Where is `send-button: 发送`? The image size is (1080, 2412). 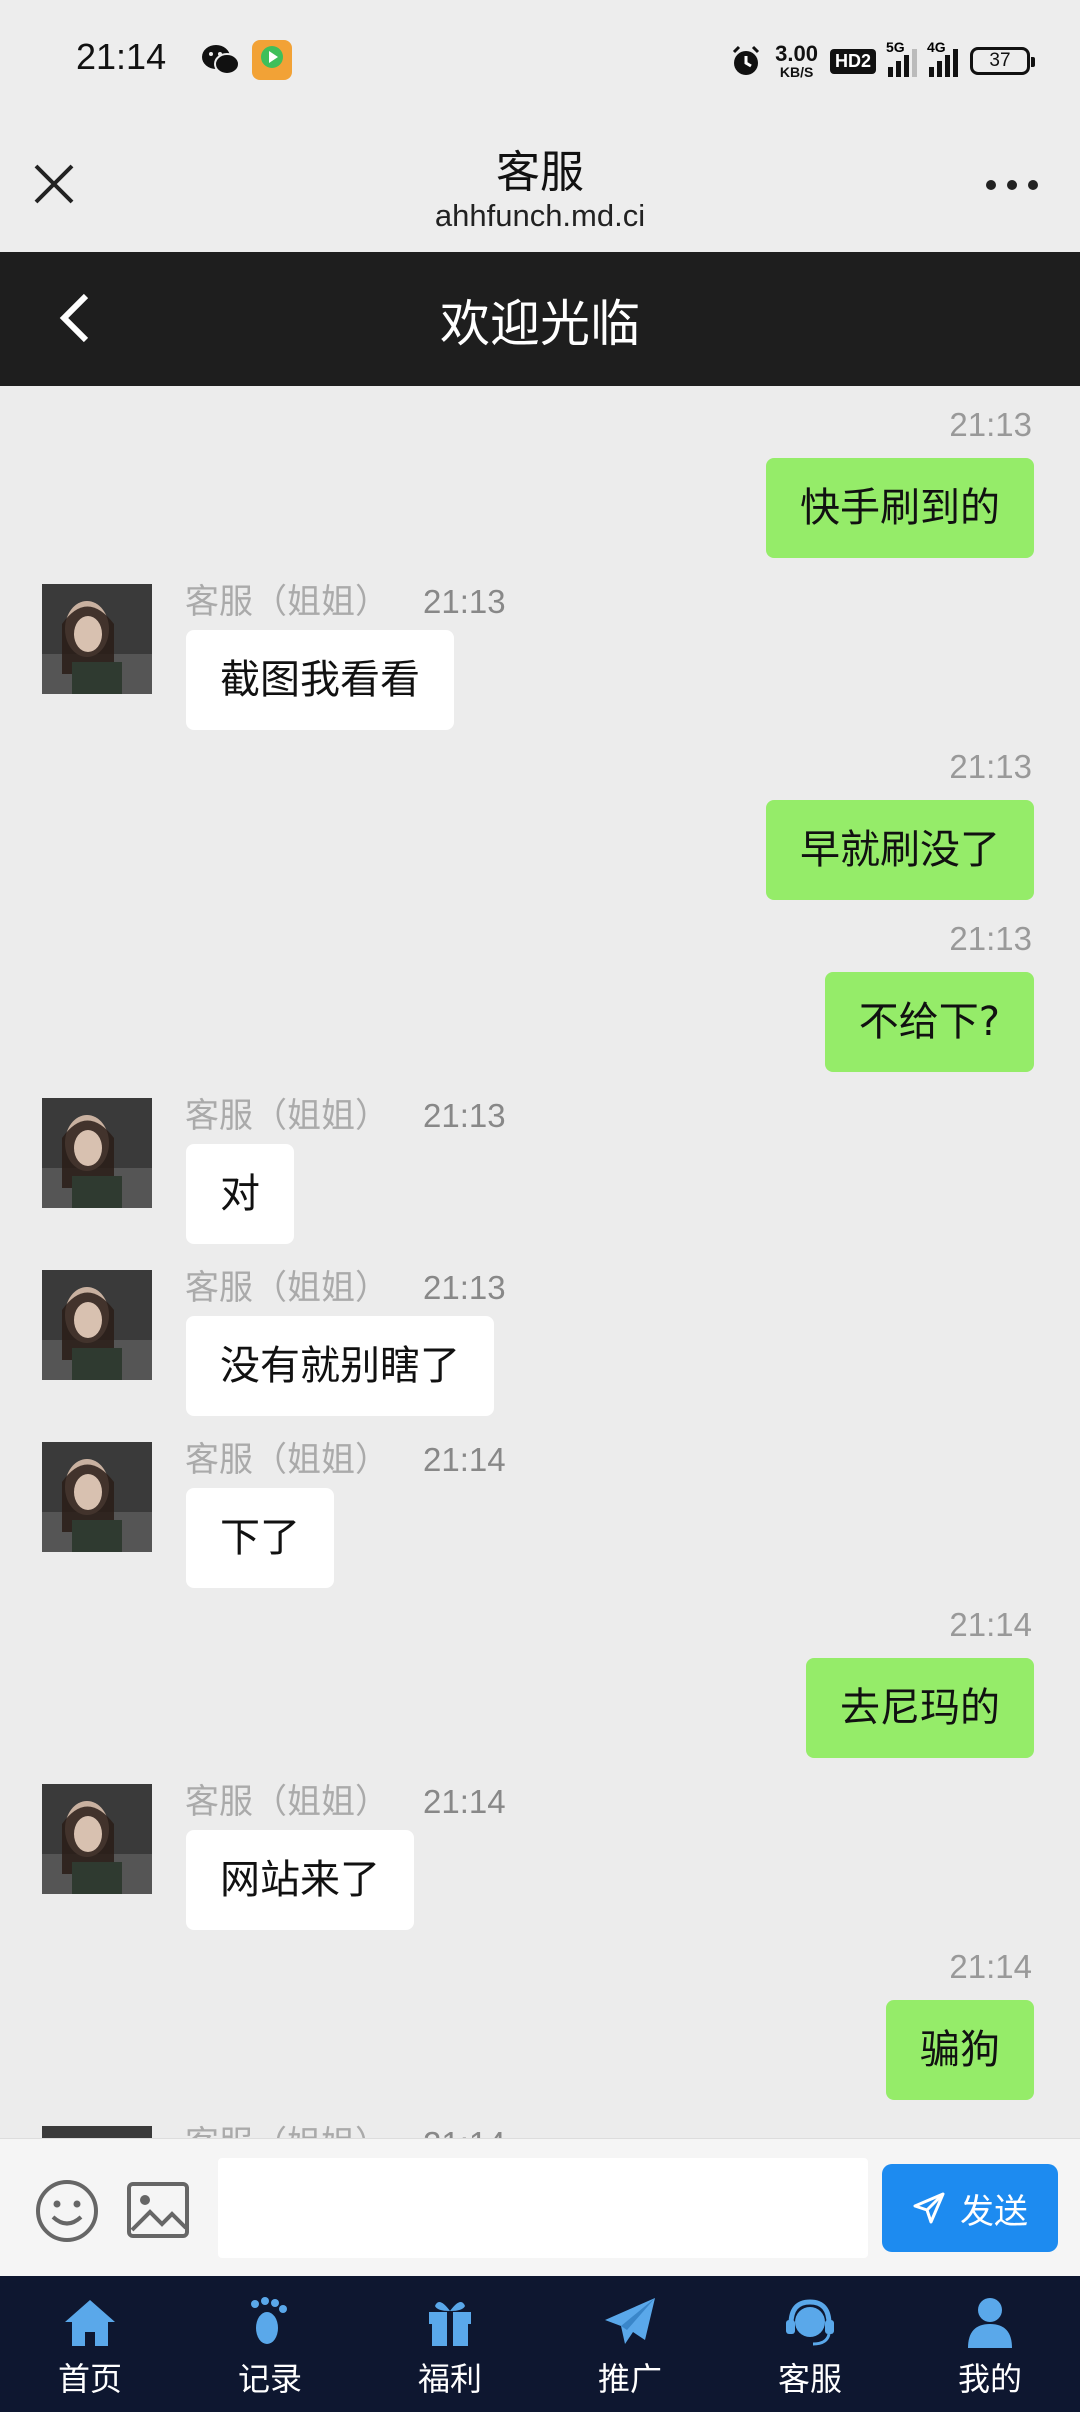
send-button: 发送 is located at coordinates (970, 2208).